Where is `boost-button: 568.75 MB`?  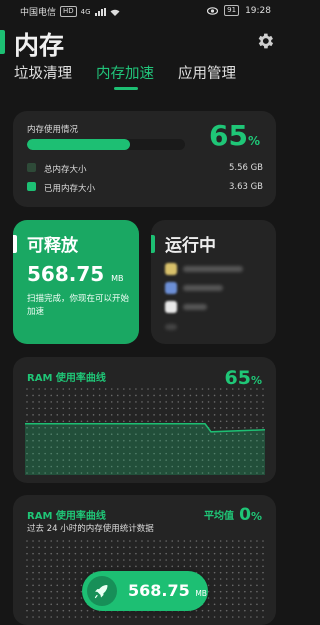
boost-button: 568.75 MB is located at coordinates (145, 591).